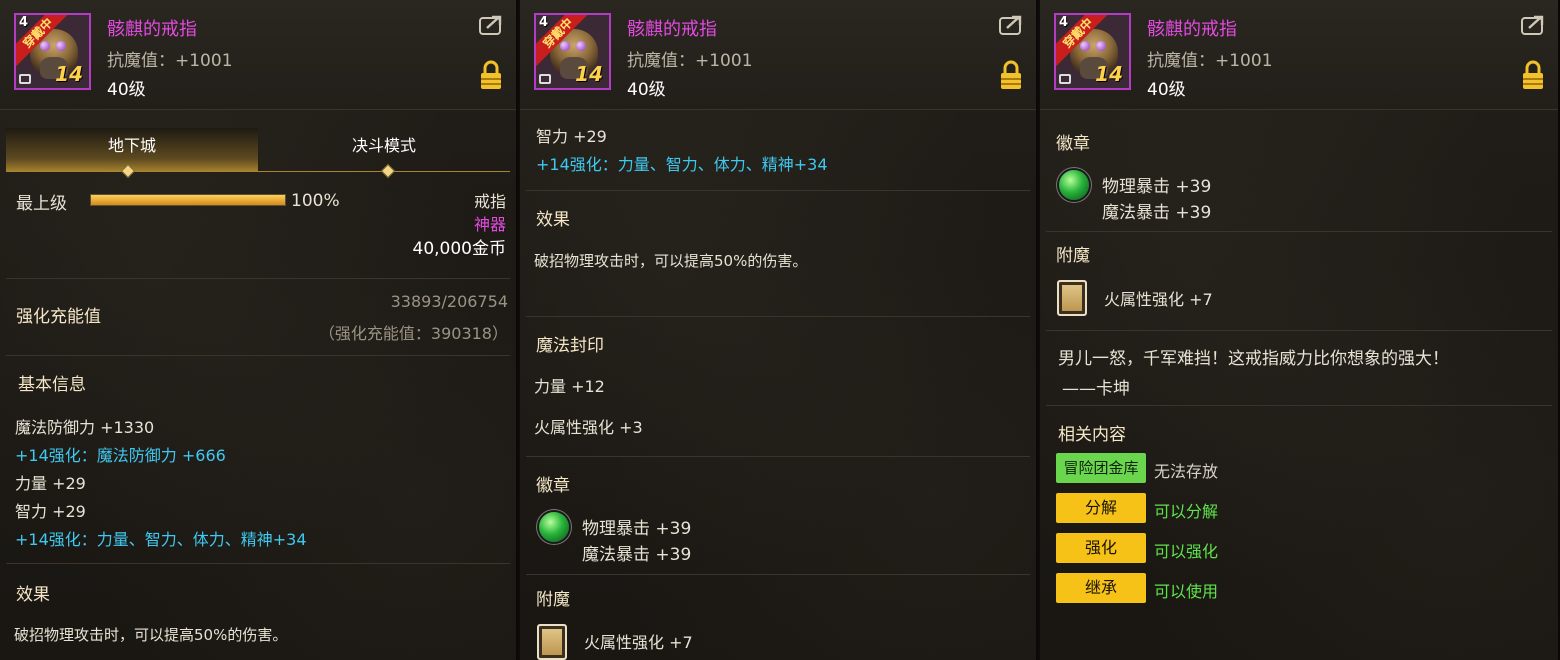 The height and width of the screenshot is (660, 1560). Describe the element at coordinates (1101, 588) in the screenshot. I see `related-button: 继承` at that location.